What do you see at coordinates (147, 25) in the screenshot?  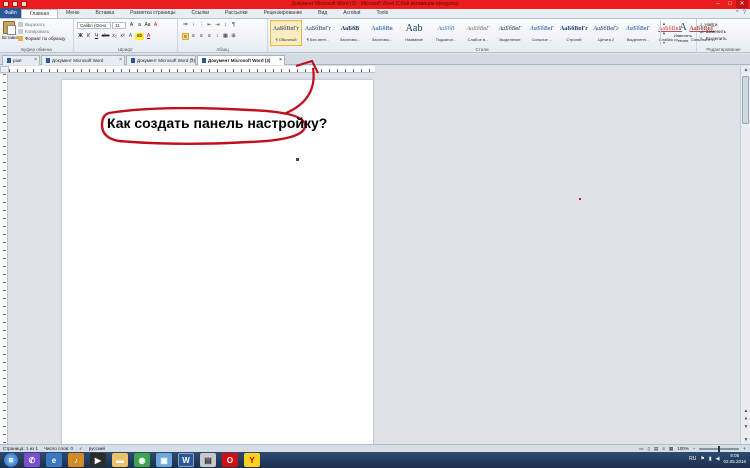 I see `change-case-button: Aa` at bounding box center [147, 25].